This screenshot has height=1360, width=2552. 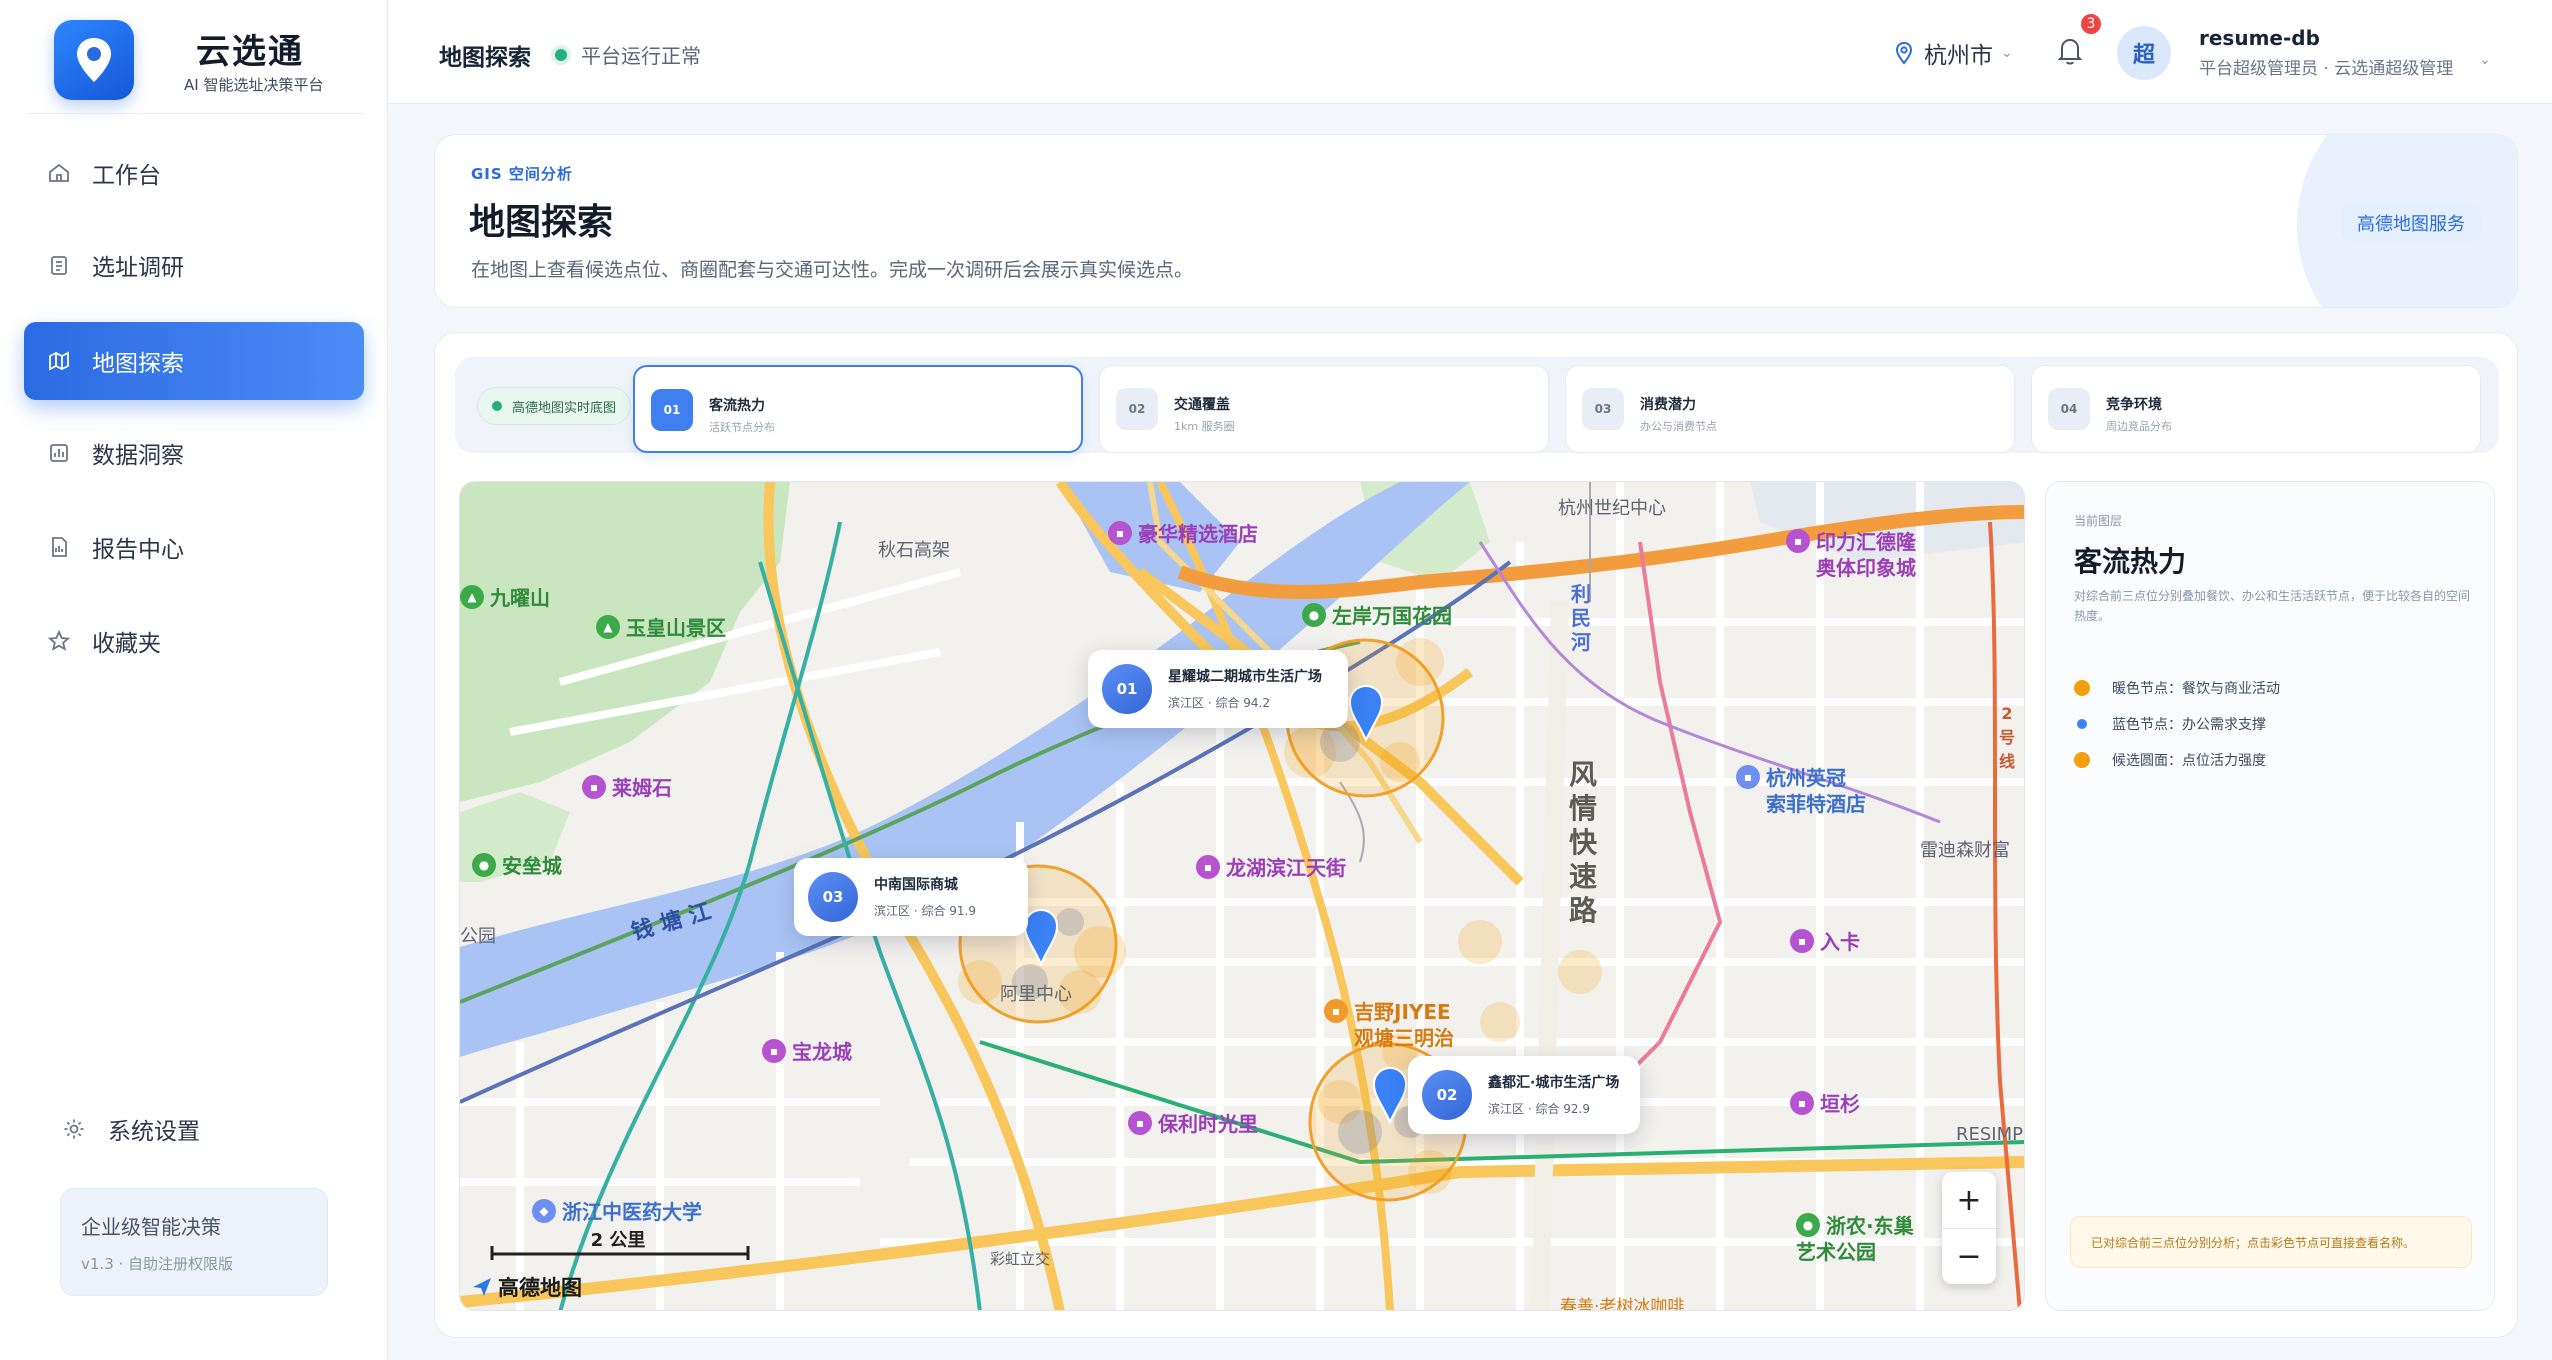 What do you see at coordinates (1271, 866) in the screenshot?
I see `map-poi: ▪ 龙湖滨江天街` at bounding box center [1271, 866].